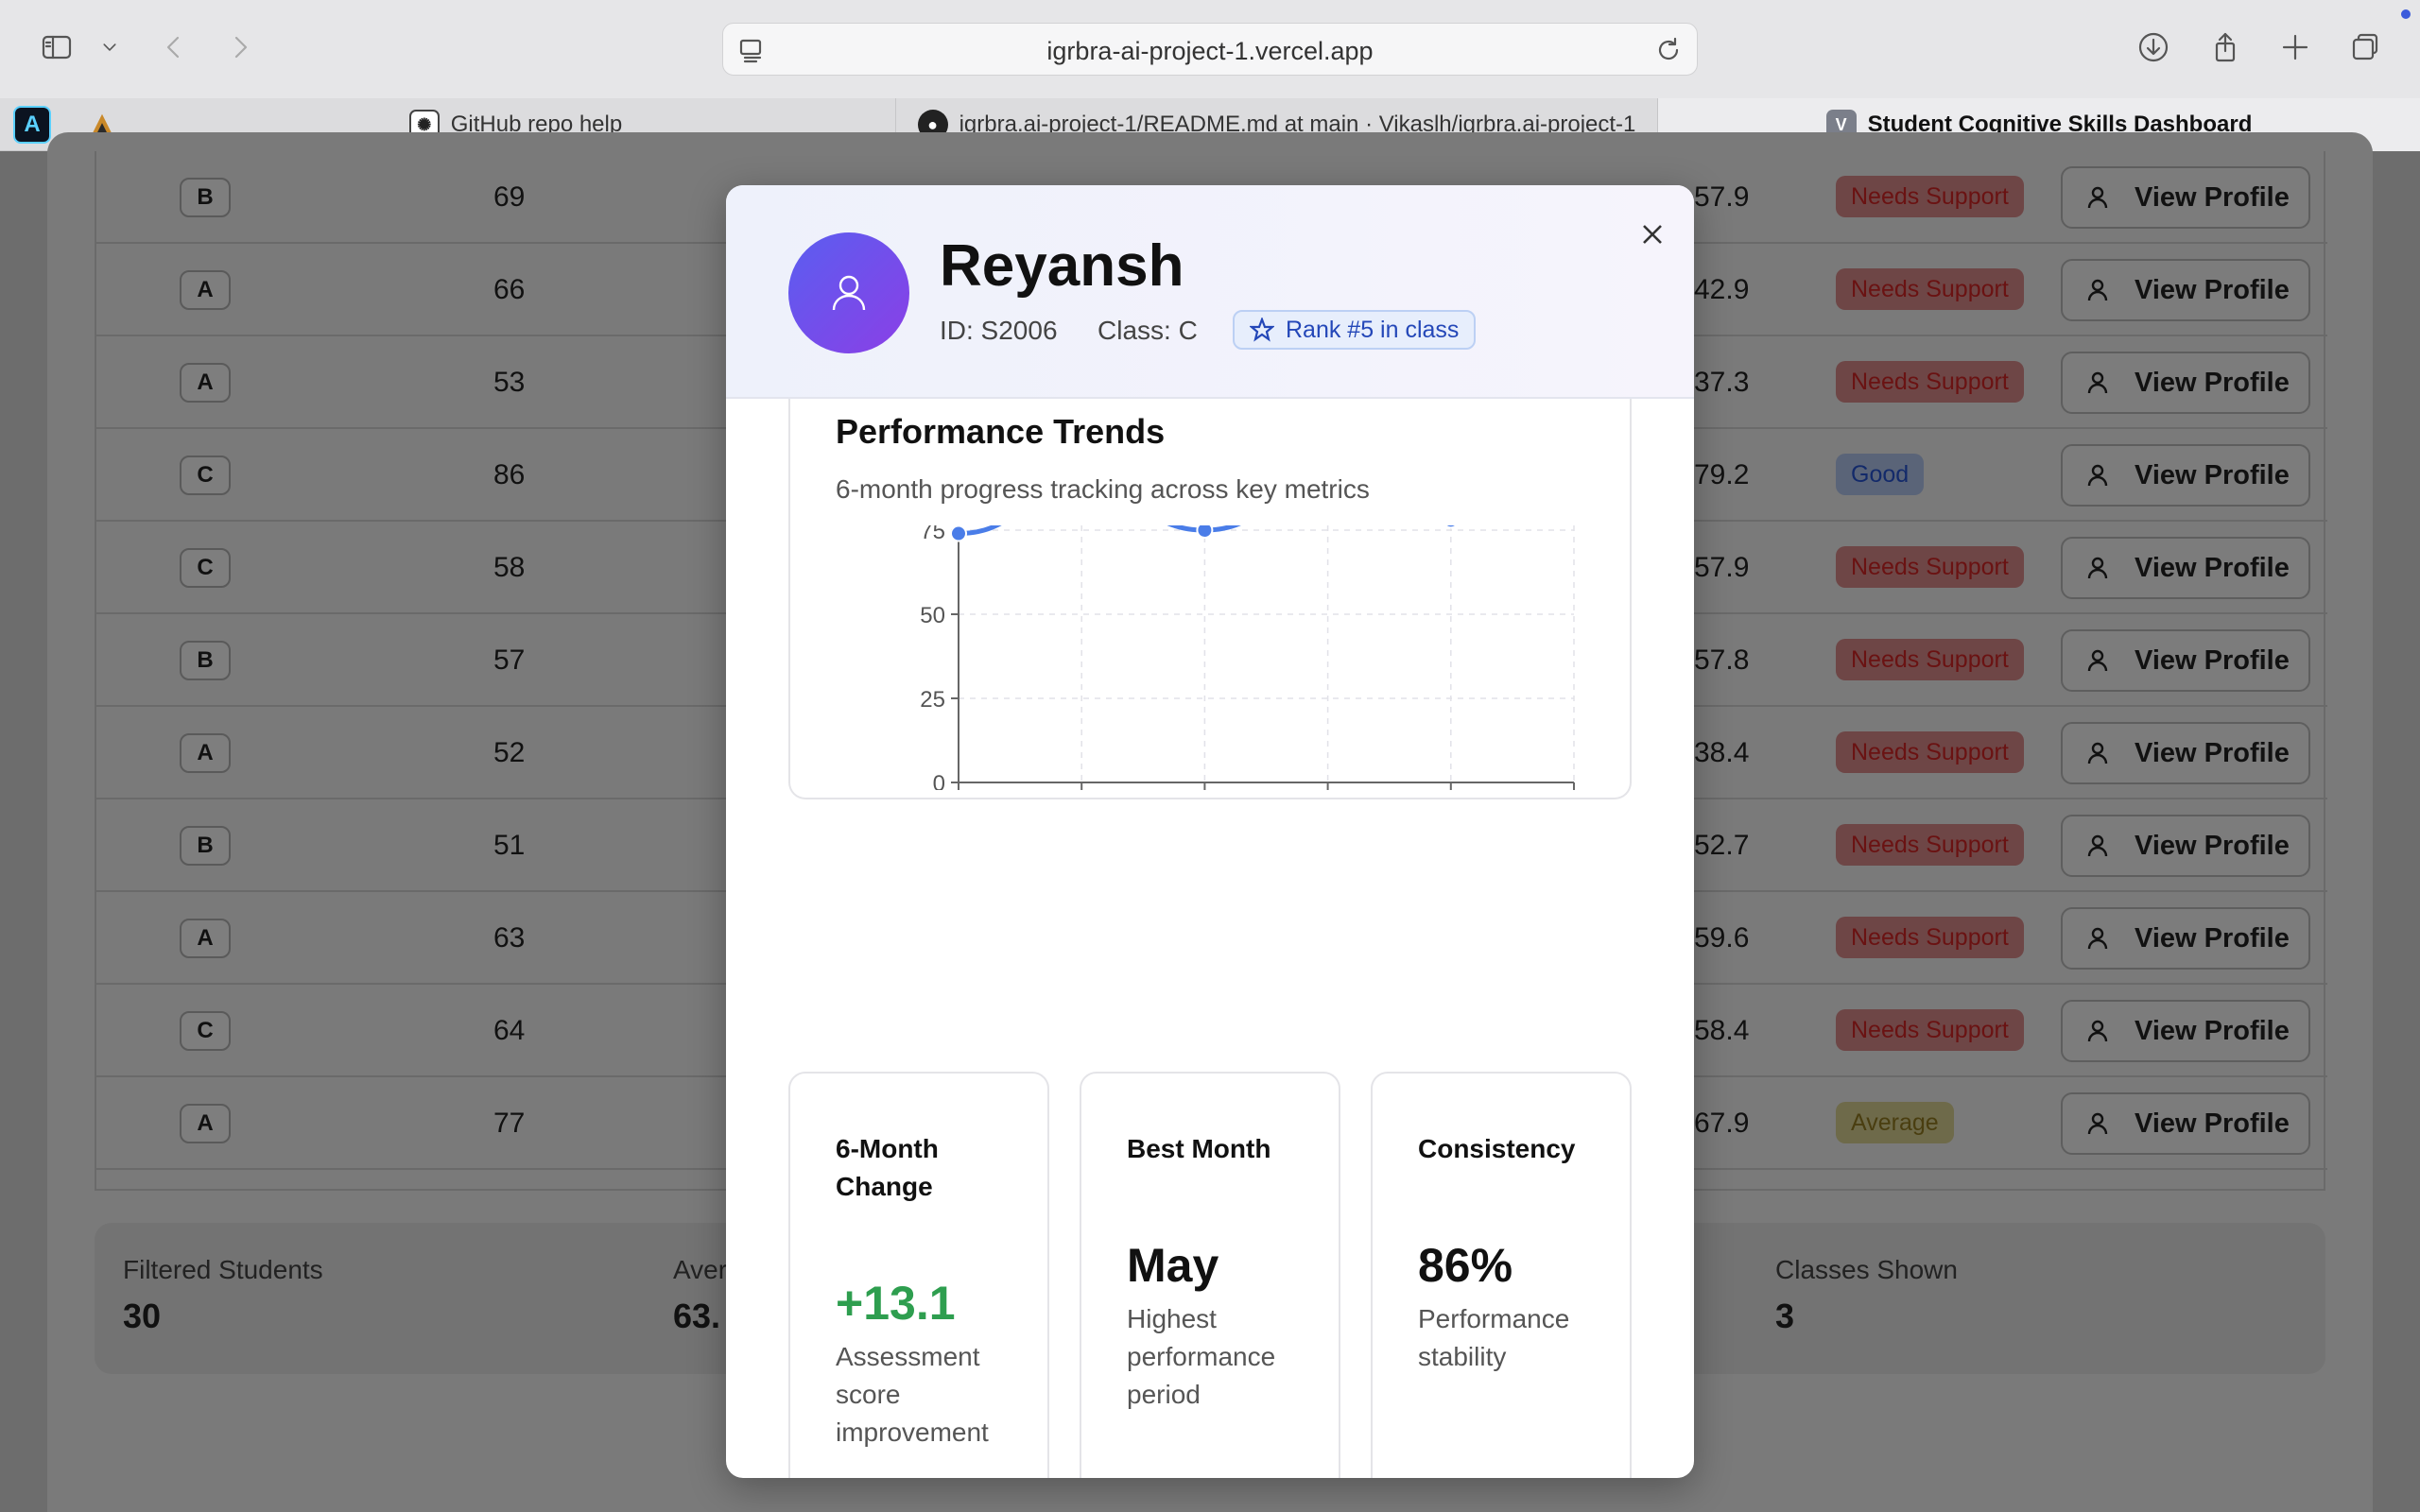  I want to click on score-cell: 57, so click(509, 660).